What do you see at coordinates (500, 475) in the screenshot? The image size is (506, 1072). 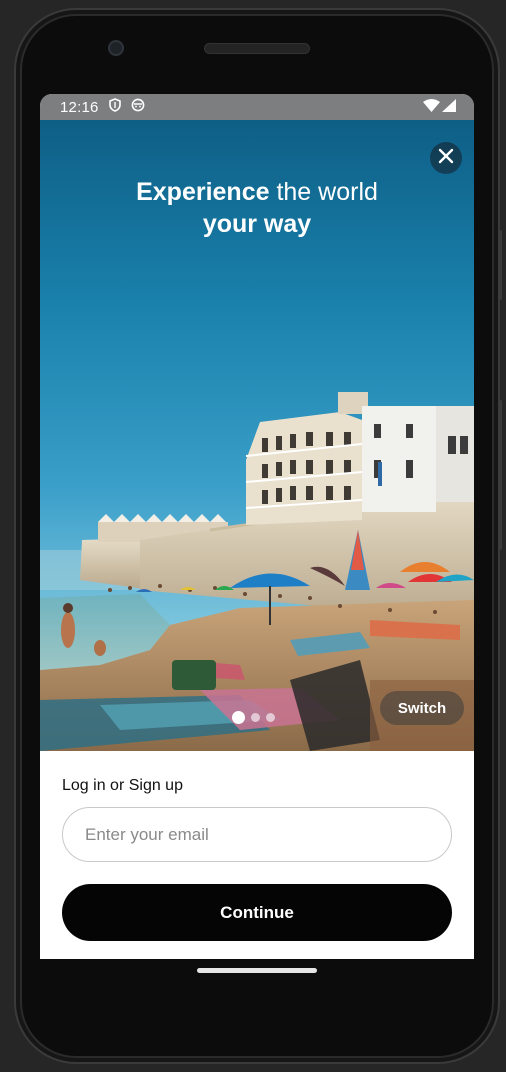 I see `volume-button` at bounding box center [500, 475].